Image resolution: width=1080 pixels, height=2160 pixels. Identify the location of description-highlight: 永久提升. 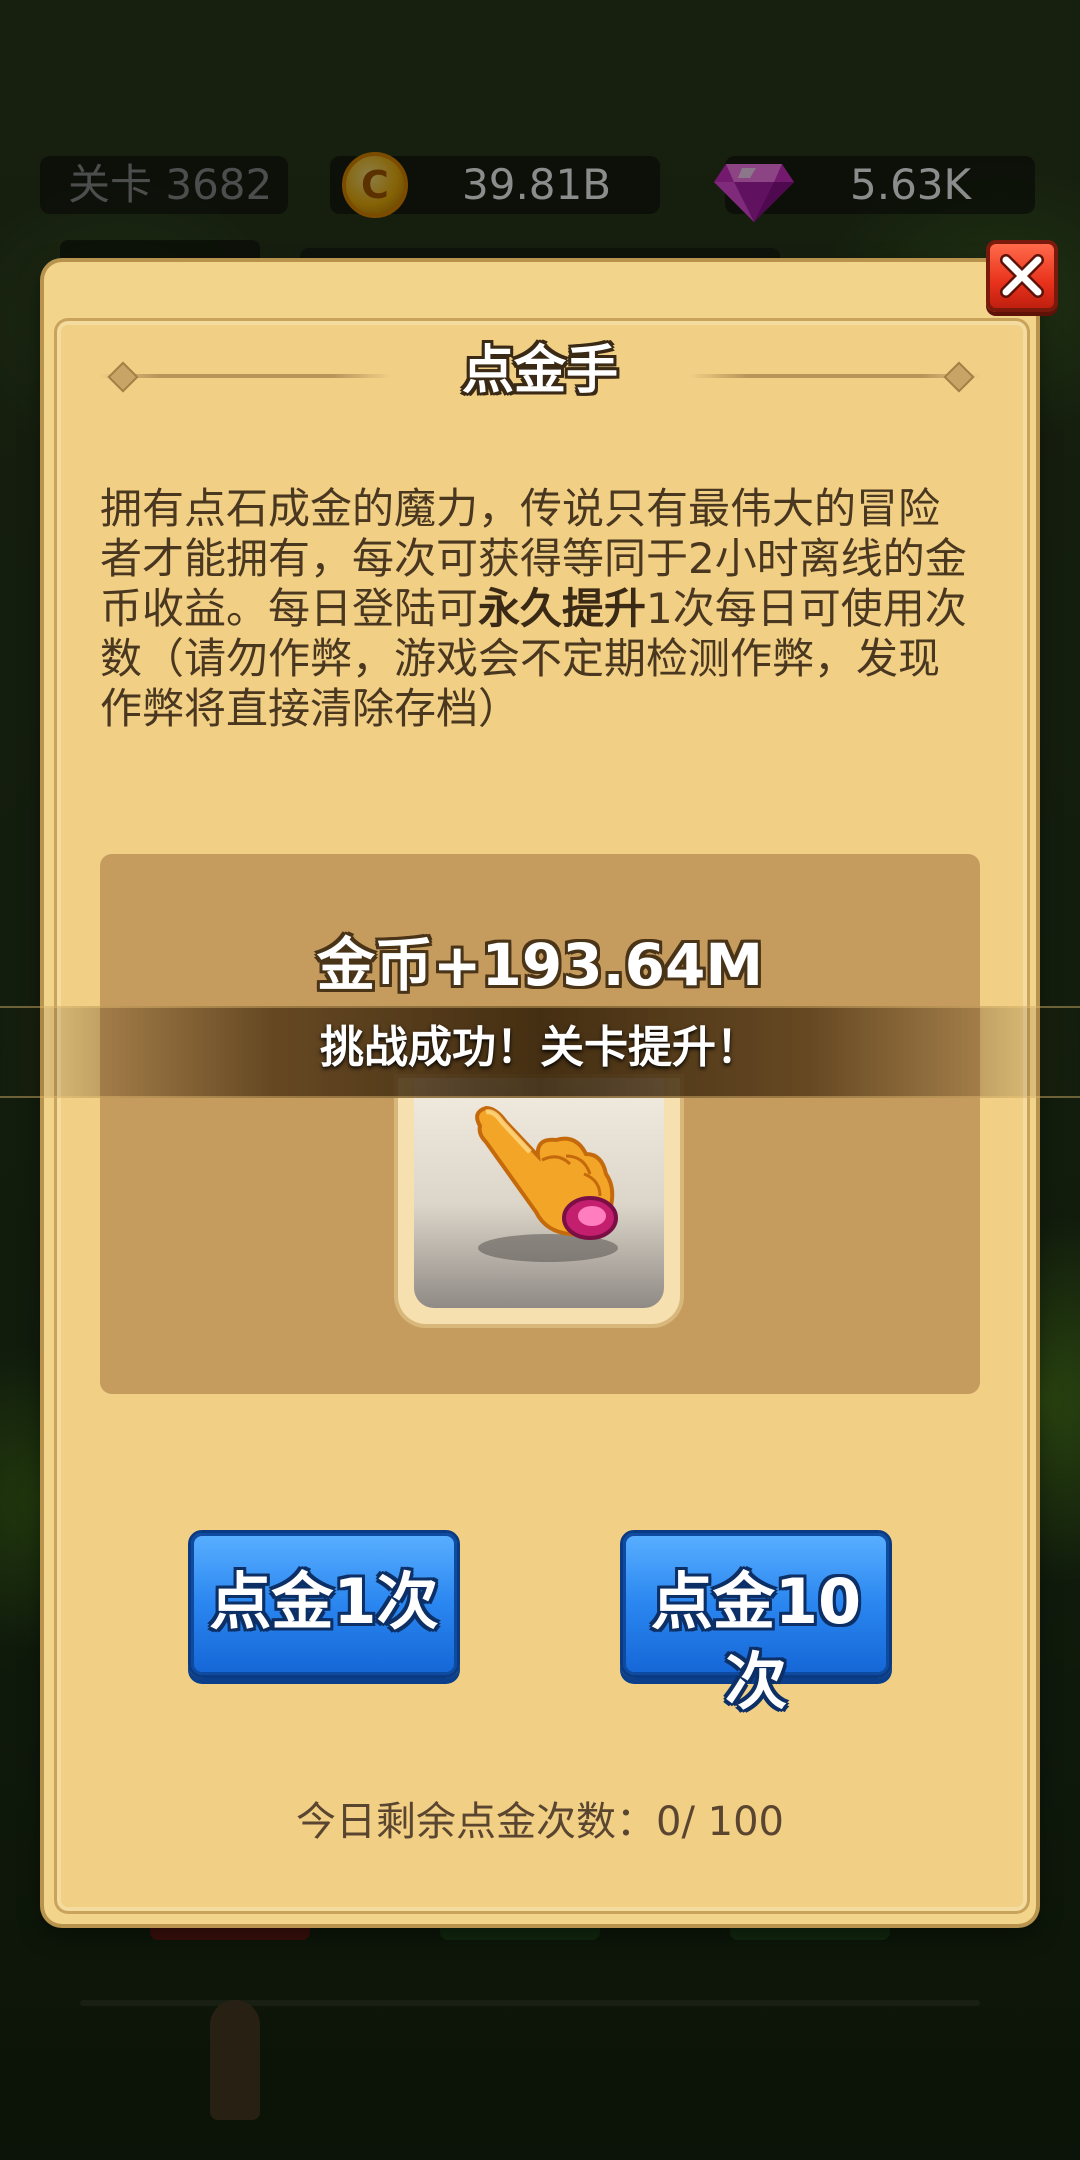
(562, 608).